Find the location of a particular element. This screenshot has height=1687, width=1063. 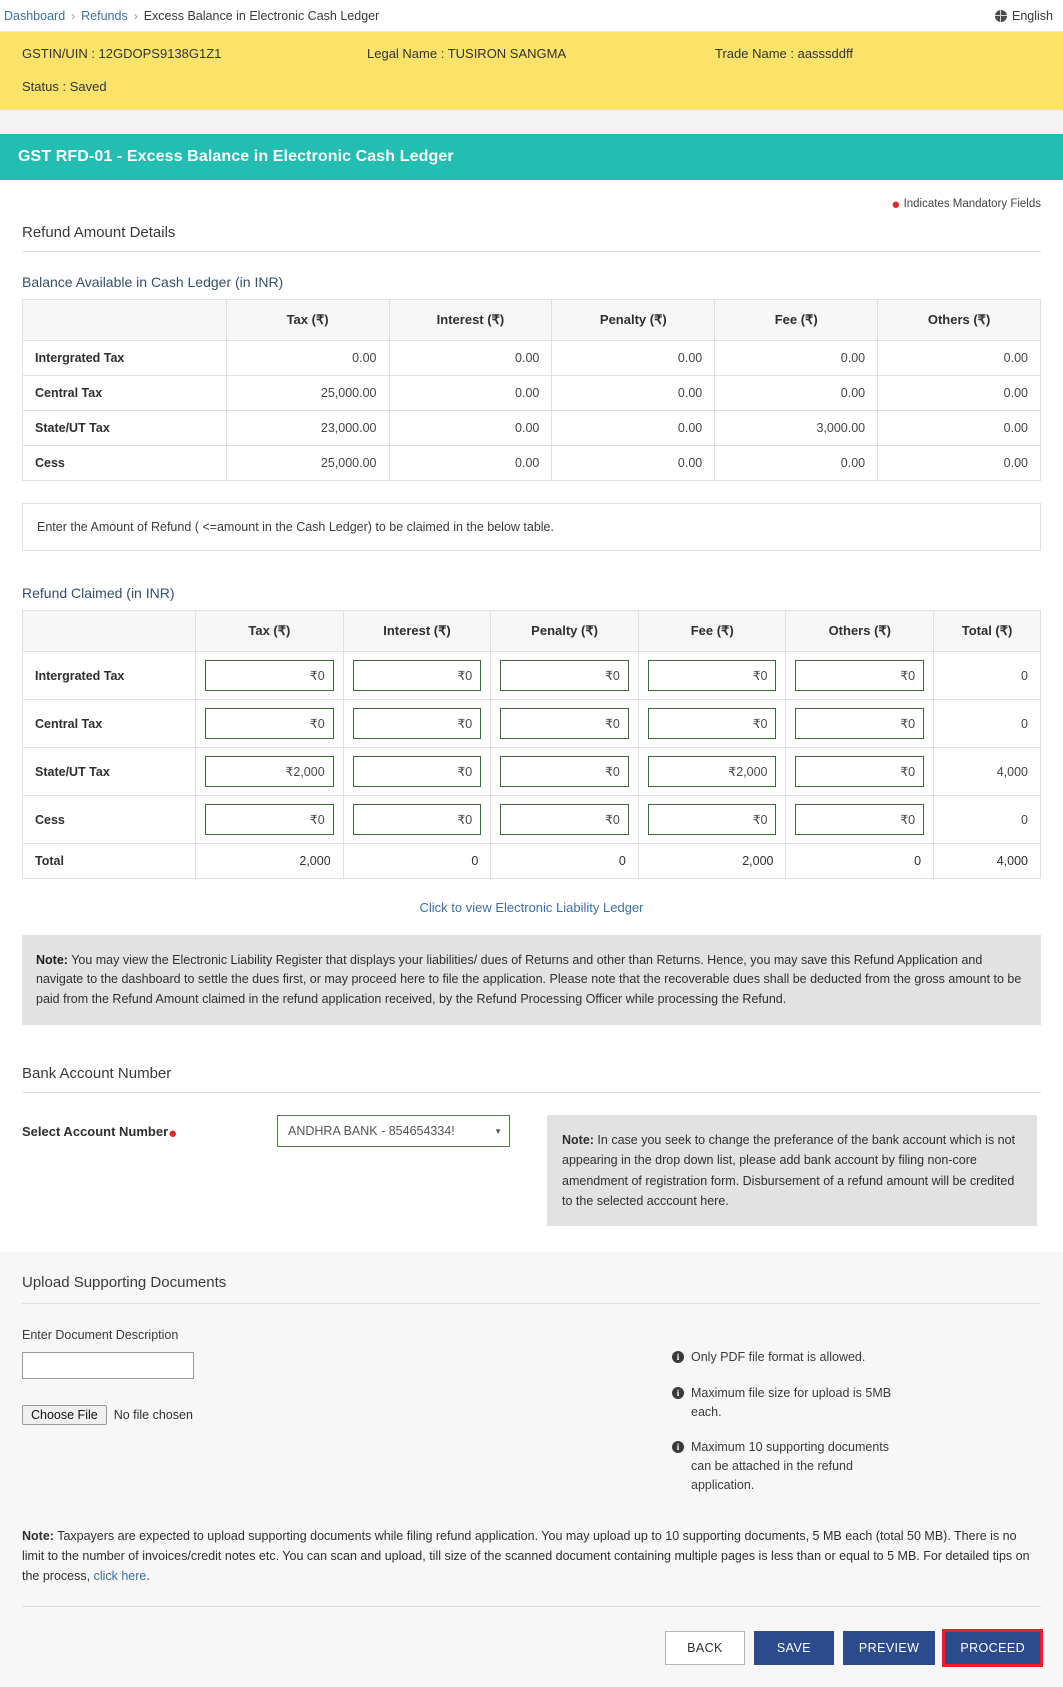

cell-others is located at coordinates (860, 675).